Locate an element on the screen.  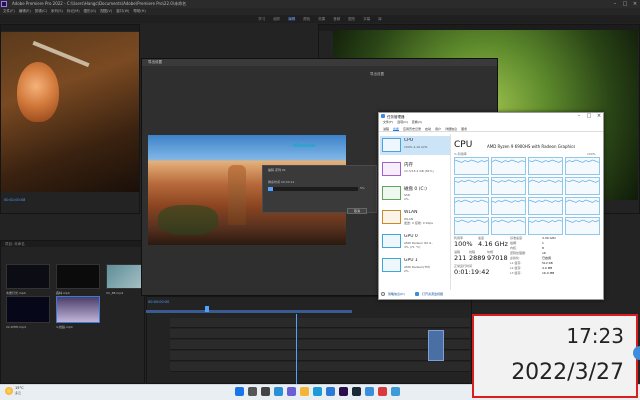
edge-icon is located at coordinates (317, 391).